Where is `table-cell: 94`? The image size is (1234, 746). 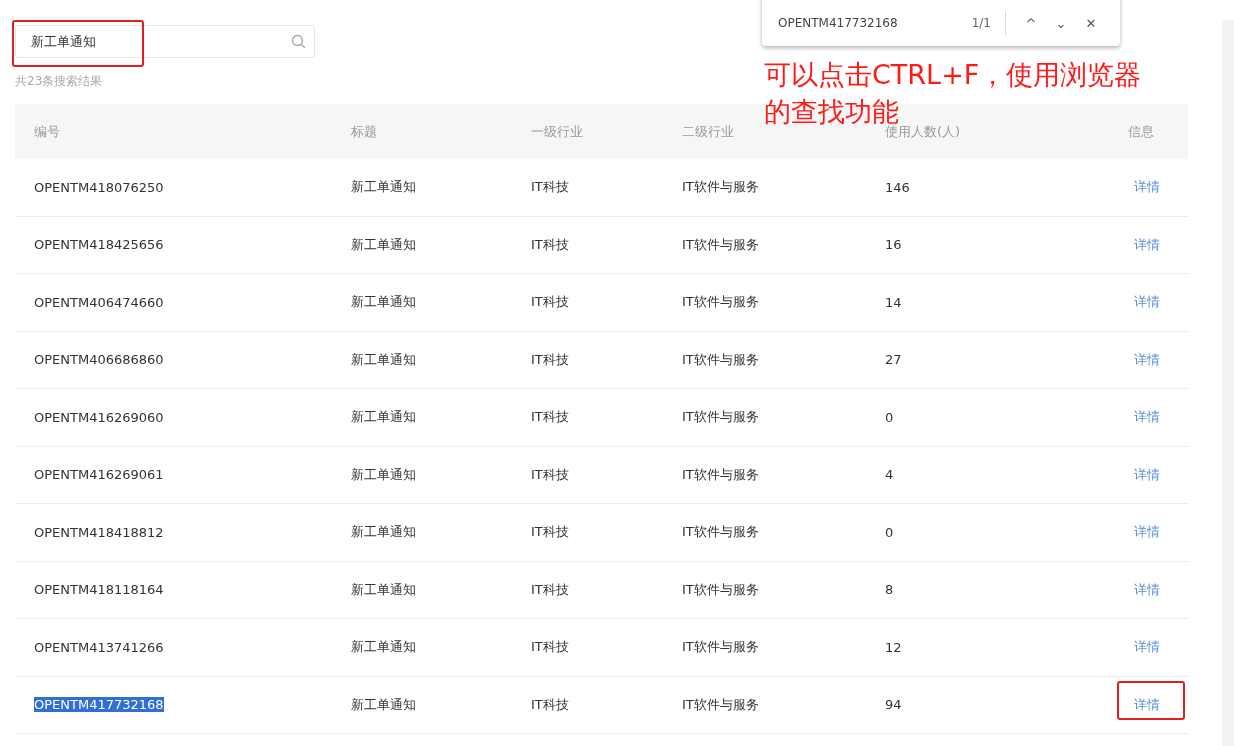
table-cell: 94 is located at coordinates (893, 705).